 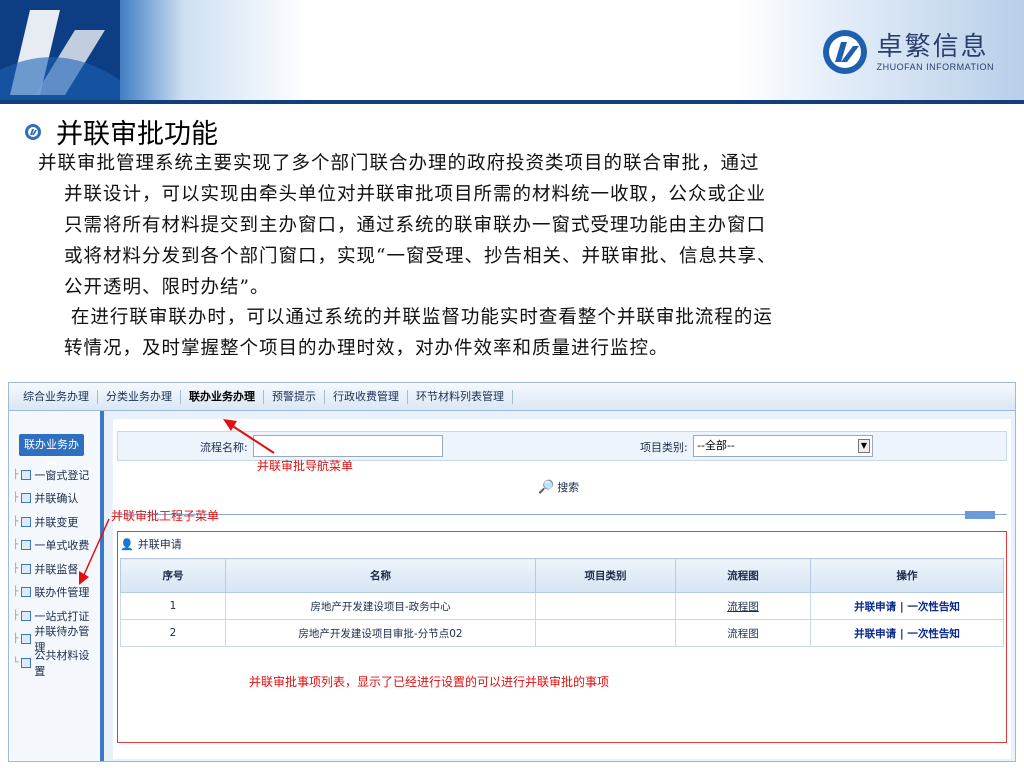 What do you see at coordinates (512, 52) in the screenshot?
I see `header-banner: 卓繁信息 ZHUOFAN INFORMATION` at bounding box center [512, 52].